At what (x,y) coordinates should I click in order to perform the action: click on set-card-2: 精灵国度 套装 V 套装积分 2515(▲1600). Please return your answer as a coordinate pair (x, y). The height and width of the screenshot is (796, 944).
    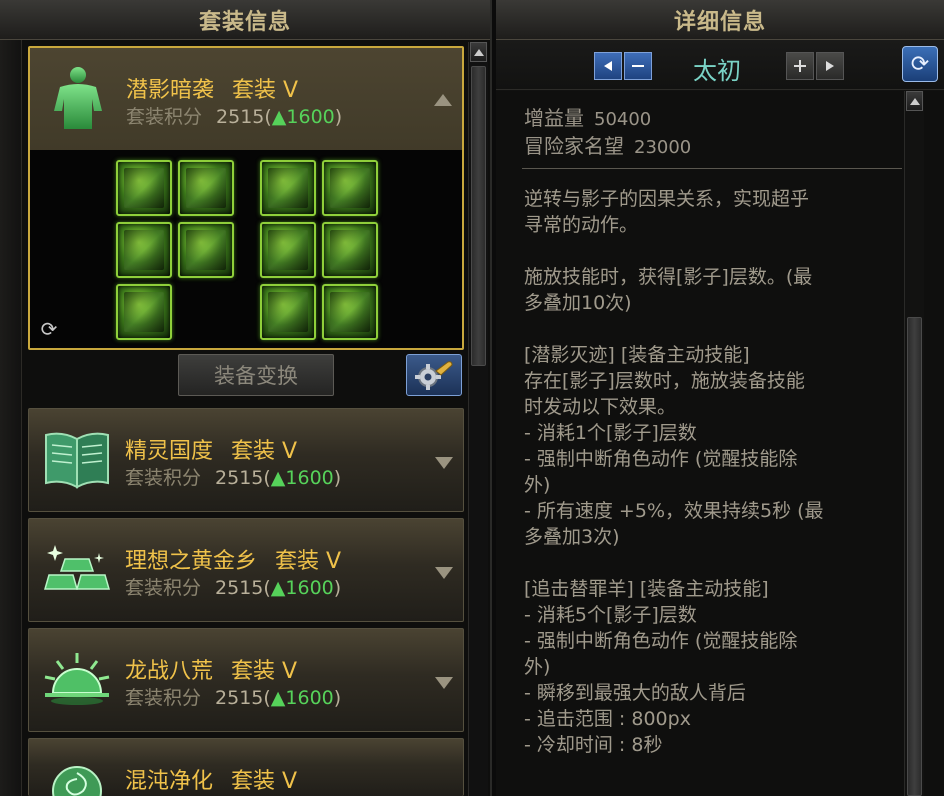
    Looking at the image, I should click on (246, 460).